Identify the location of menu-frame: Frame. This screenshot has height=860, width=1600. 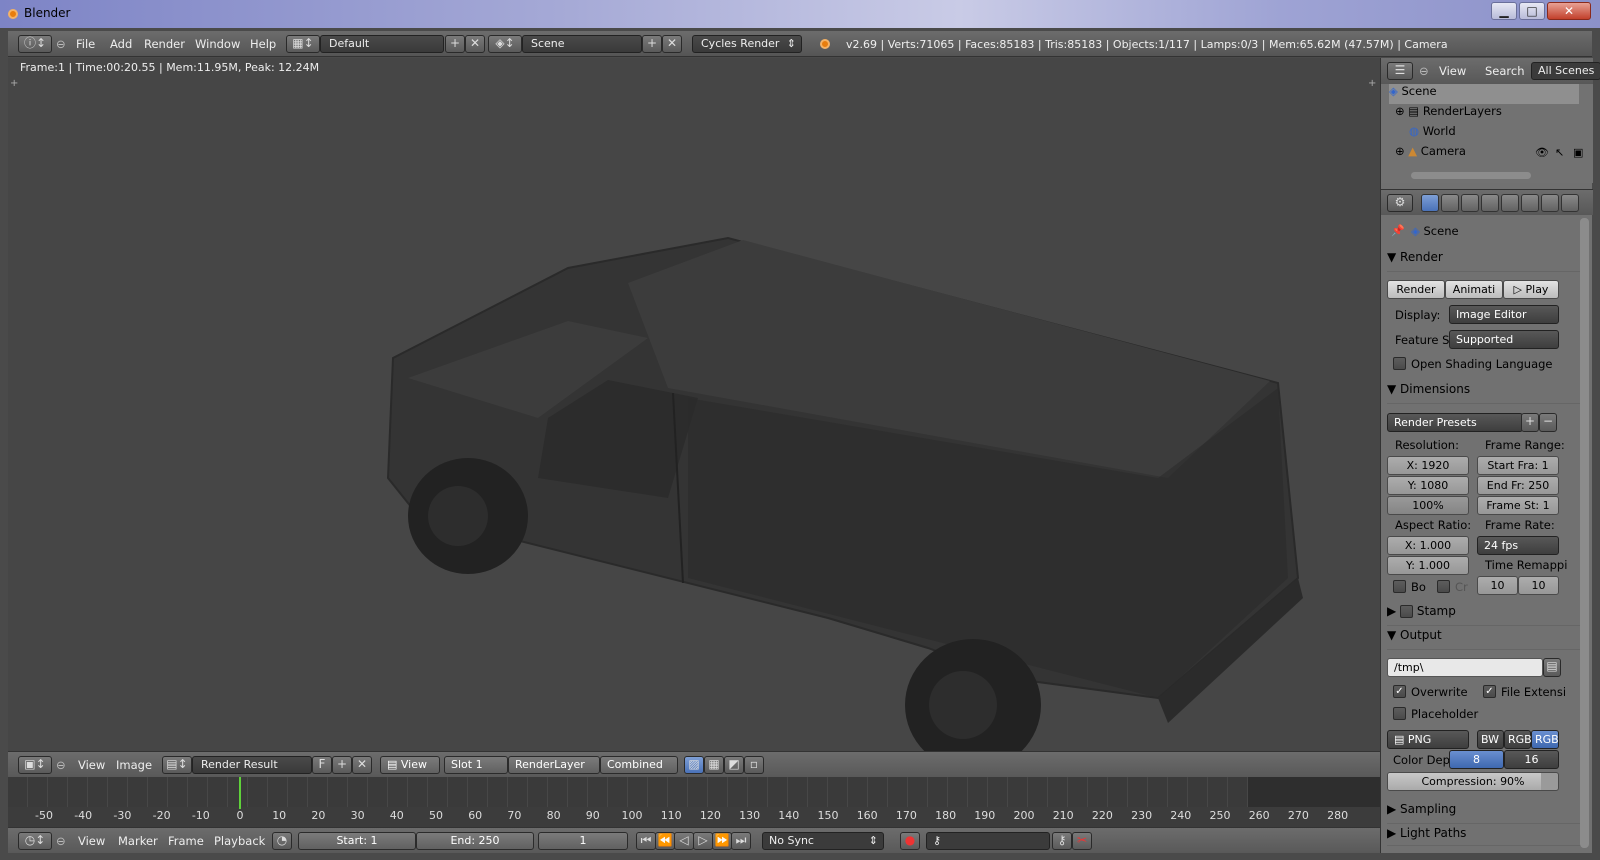
(186, 841).